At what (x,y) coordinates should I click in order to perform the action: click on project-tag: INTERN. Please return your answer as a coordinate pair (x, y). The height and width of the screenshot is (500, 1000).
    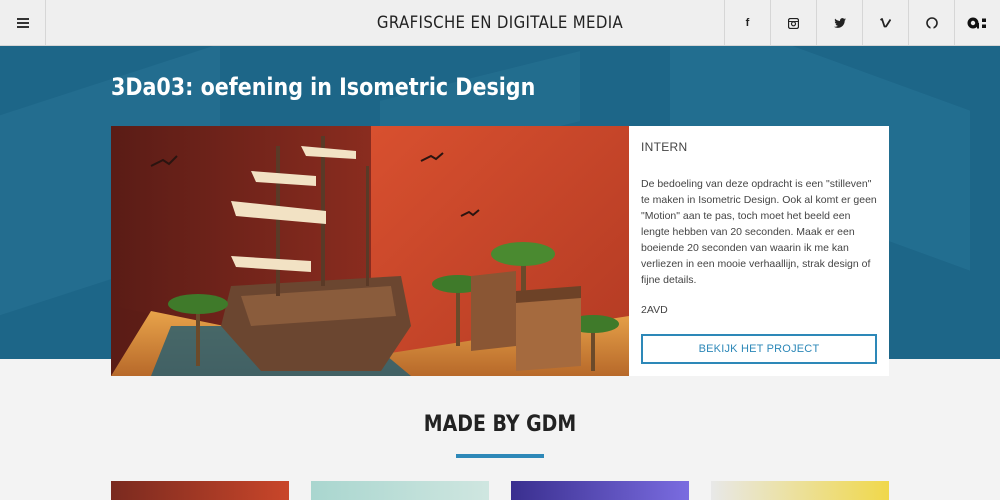
    Looking at the image, I should click on (664, 147).